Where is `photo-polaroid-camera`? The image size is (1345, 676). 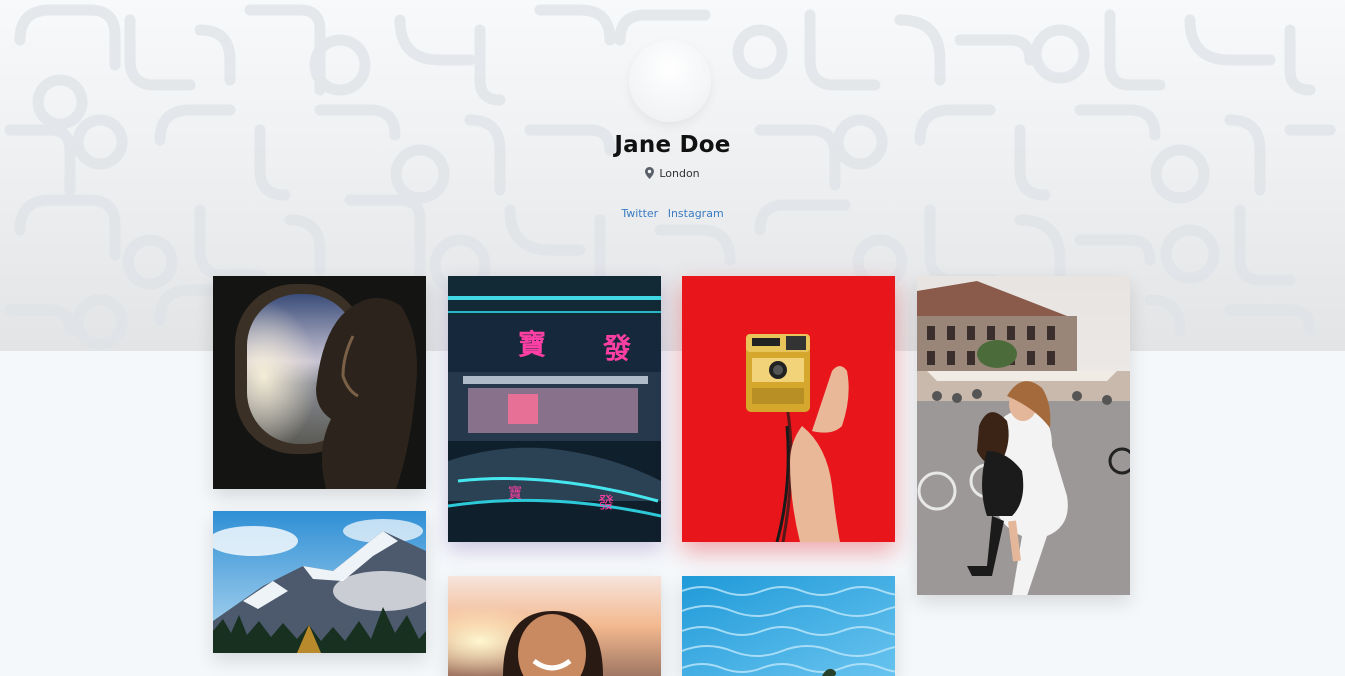
photo-polaroid-camera is located at coordinates (788, 409).